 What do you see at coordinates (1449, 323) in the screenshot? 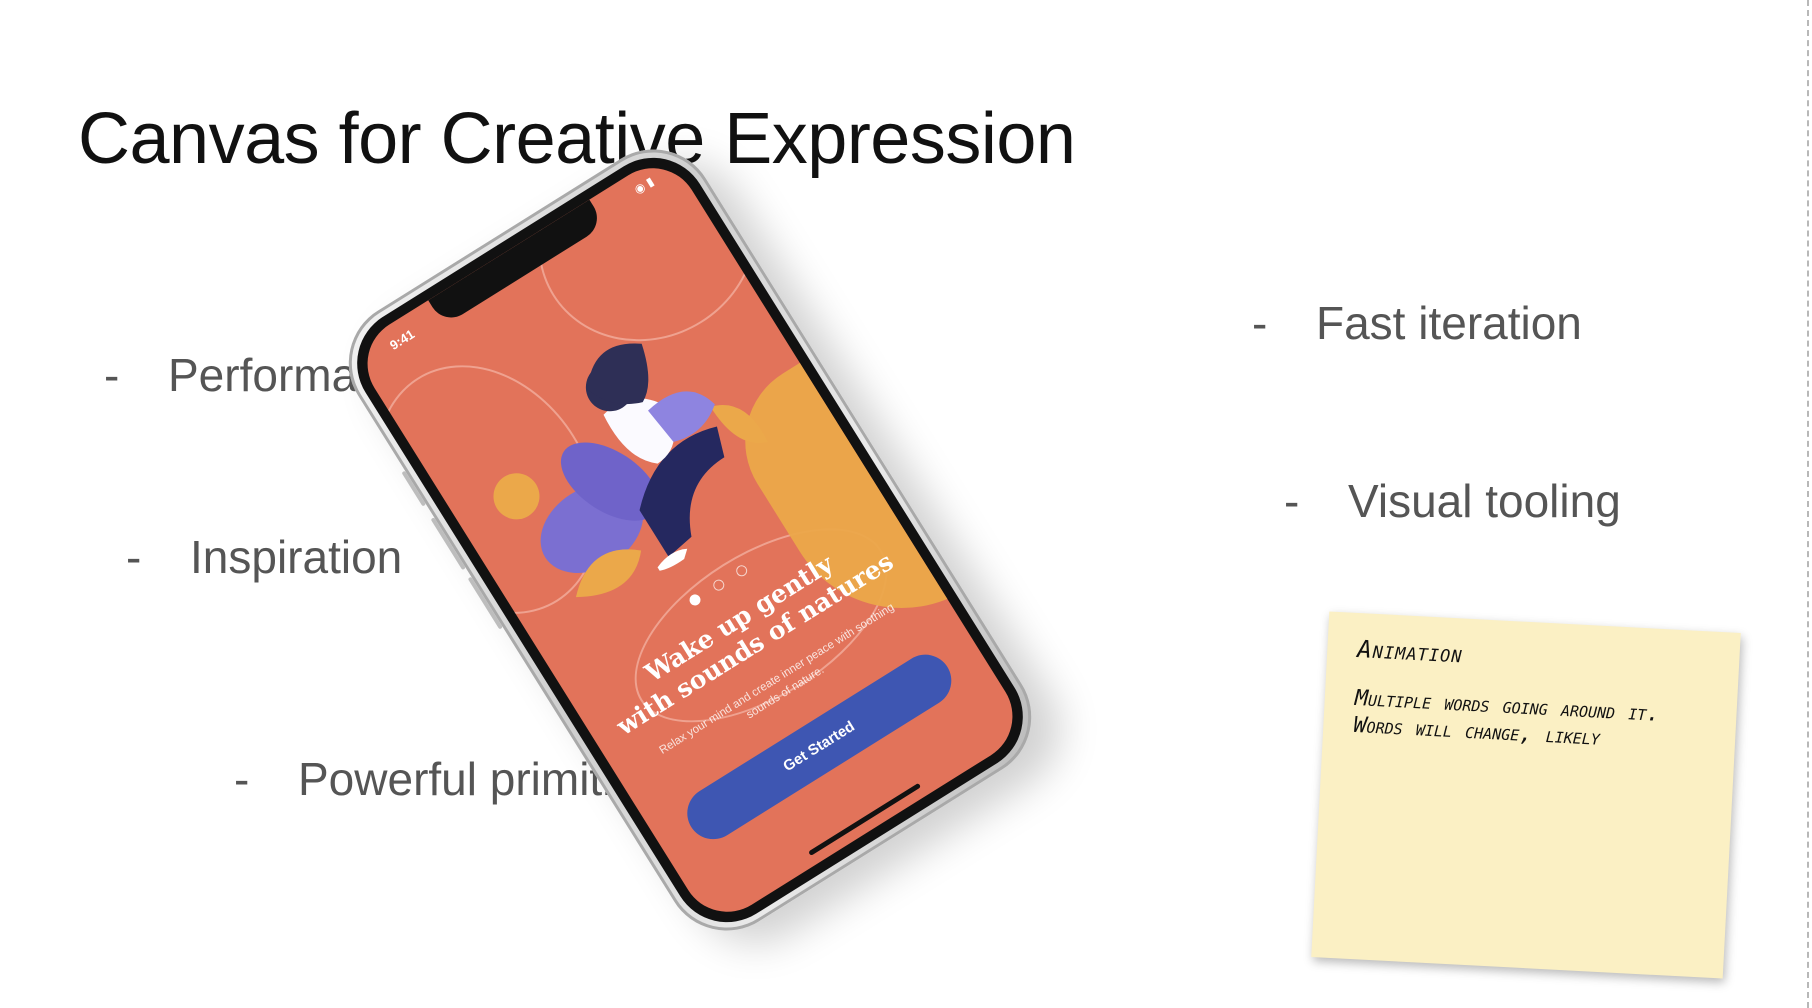
I see `bullet-text: Fast iteration` at bounding box center [1449, 323].